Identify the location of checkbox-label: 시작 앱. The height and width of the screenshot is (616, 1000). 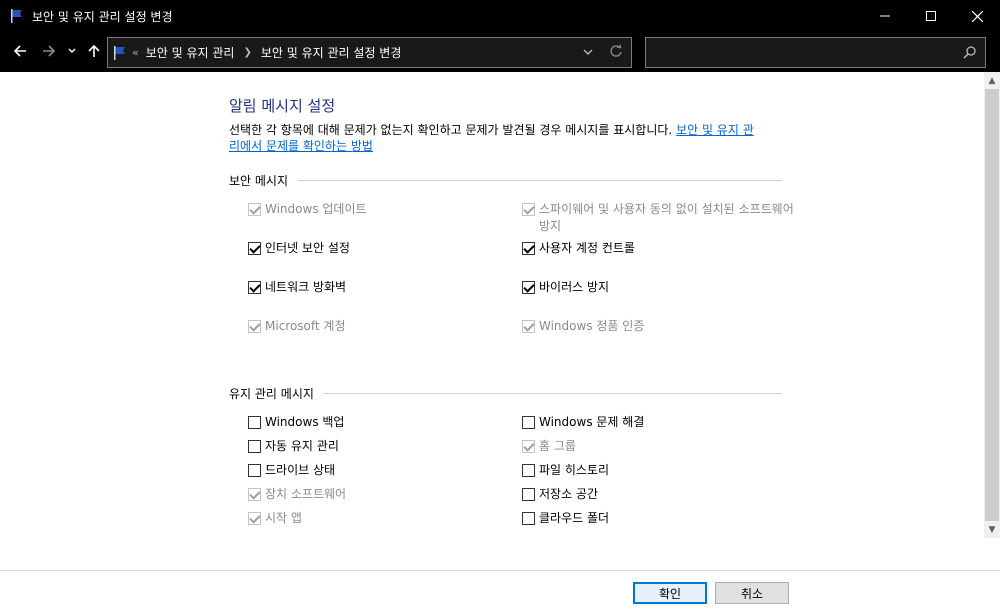
(283, 518).